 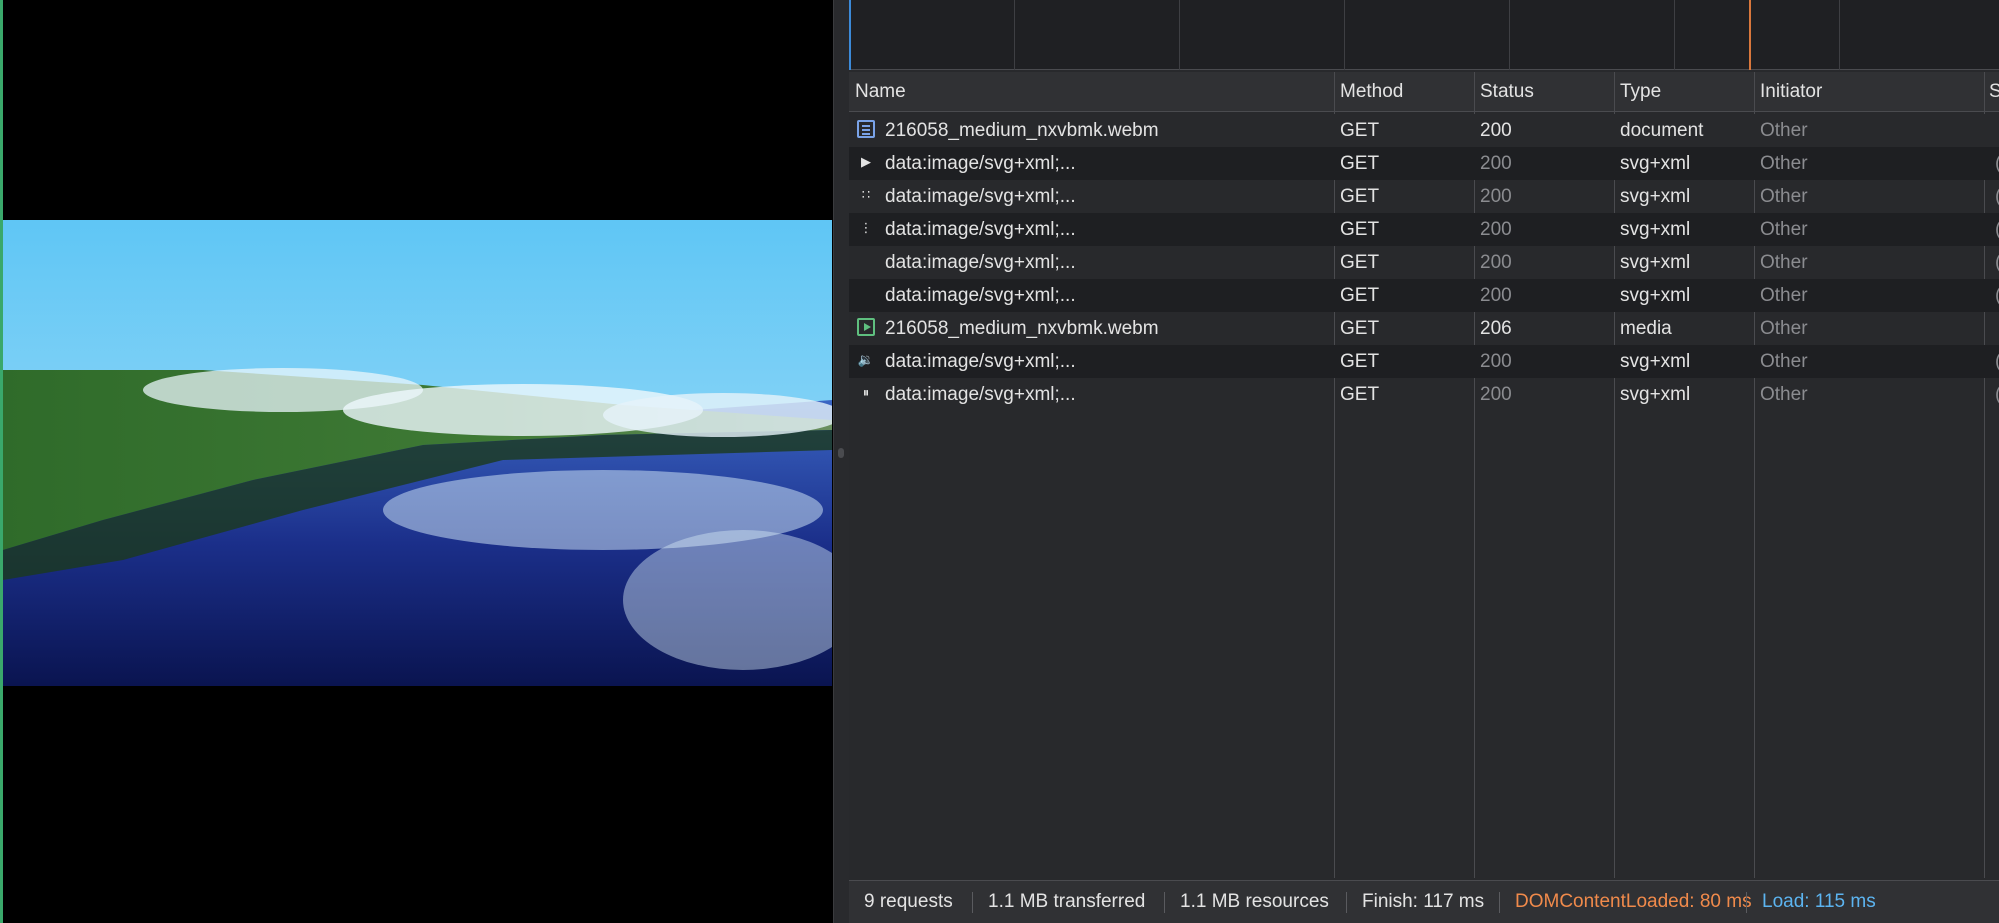 What do you see at coordinates (866, 227) in the screenshot?
I see `more-vertical-icon: ⋮` at bounding box center [866, 227].